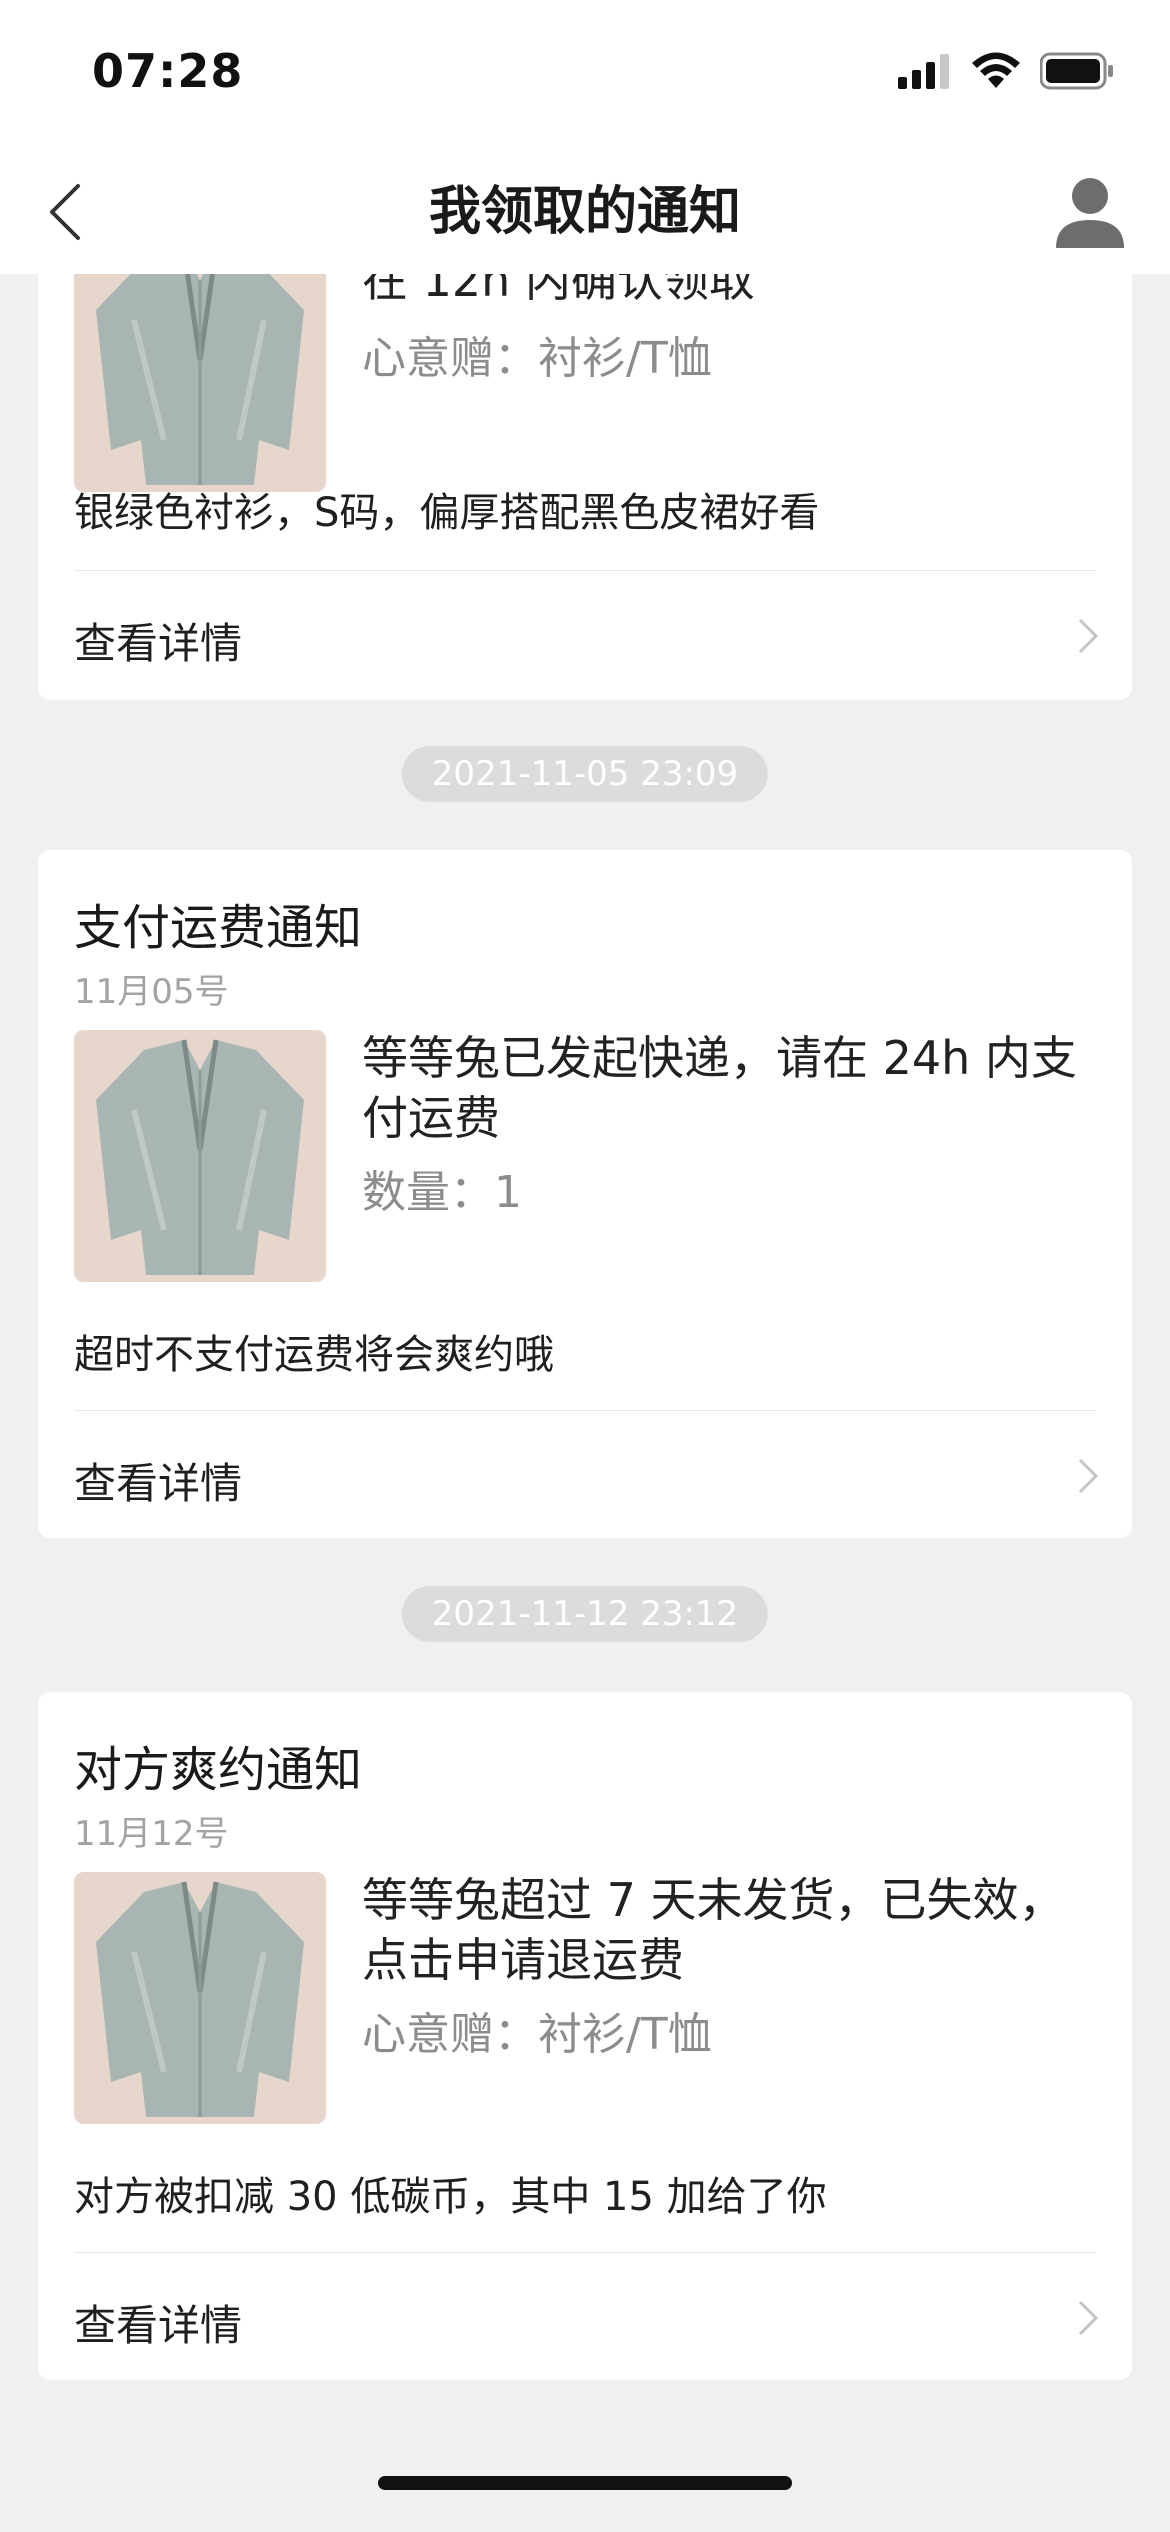 The height and width of the screenshot is (2532, 1170). I want to click on item-quantity: 数量：1, so click(442, 1192).